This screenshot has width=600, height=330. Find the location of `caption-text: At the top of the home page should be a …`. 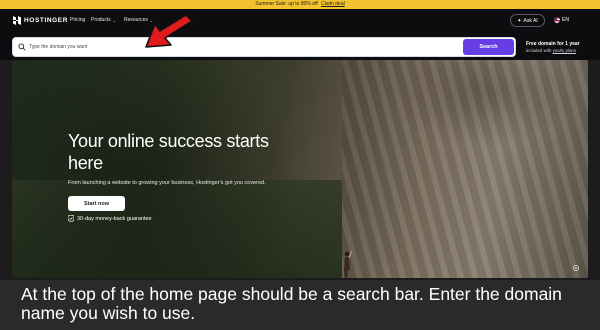

caption-text: At the top of the home page should be a … is located at coordinates (291, 303).